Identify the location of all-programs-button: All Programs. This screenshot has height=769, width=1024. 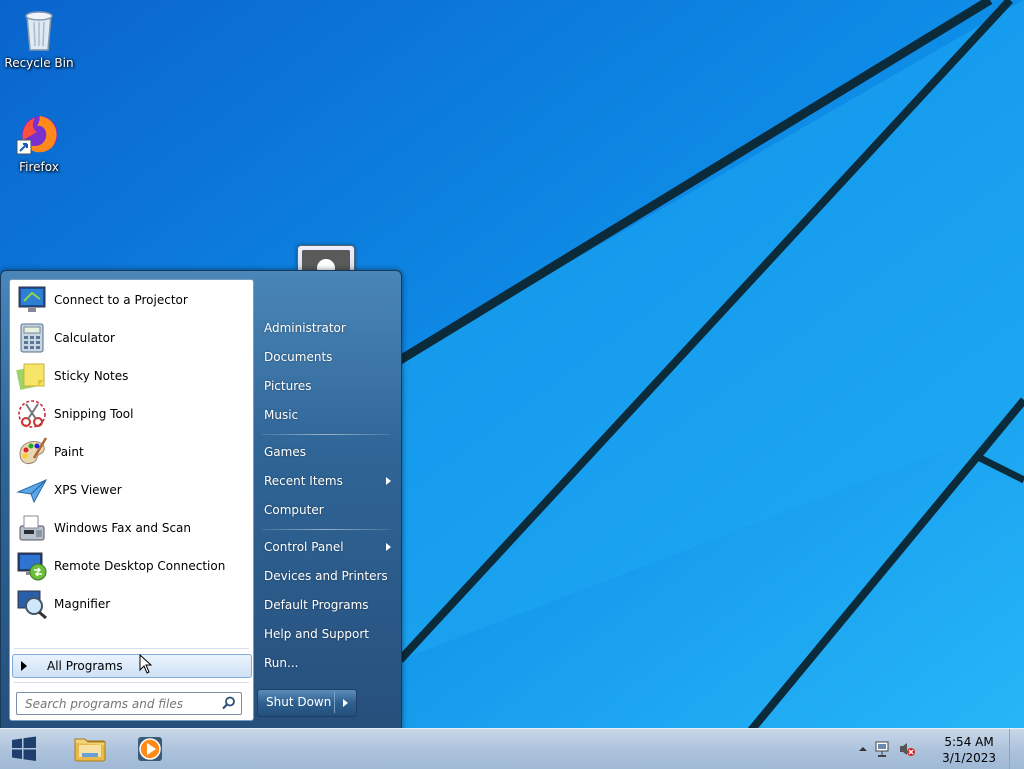
(132, 666).